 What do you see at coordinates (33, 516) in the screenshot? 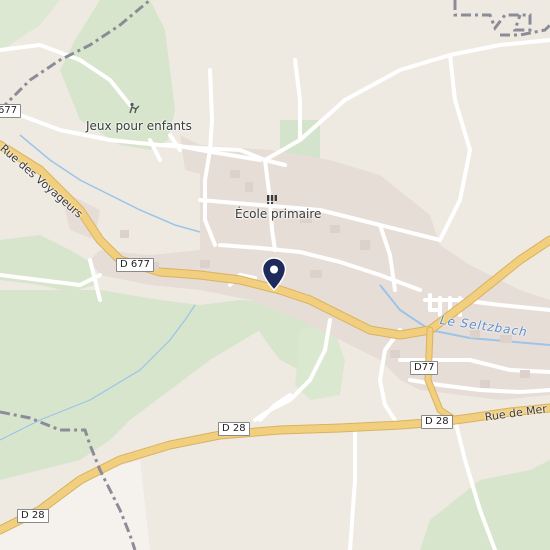
I see `road-shield-d28-southwest: D 28` at bounding box center [33, 516].